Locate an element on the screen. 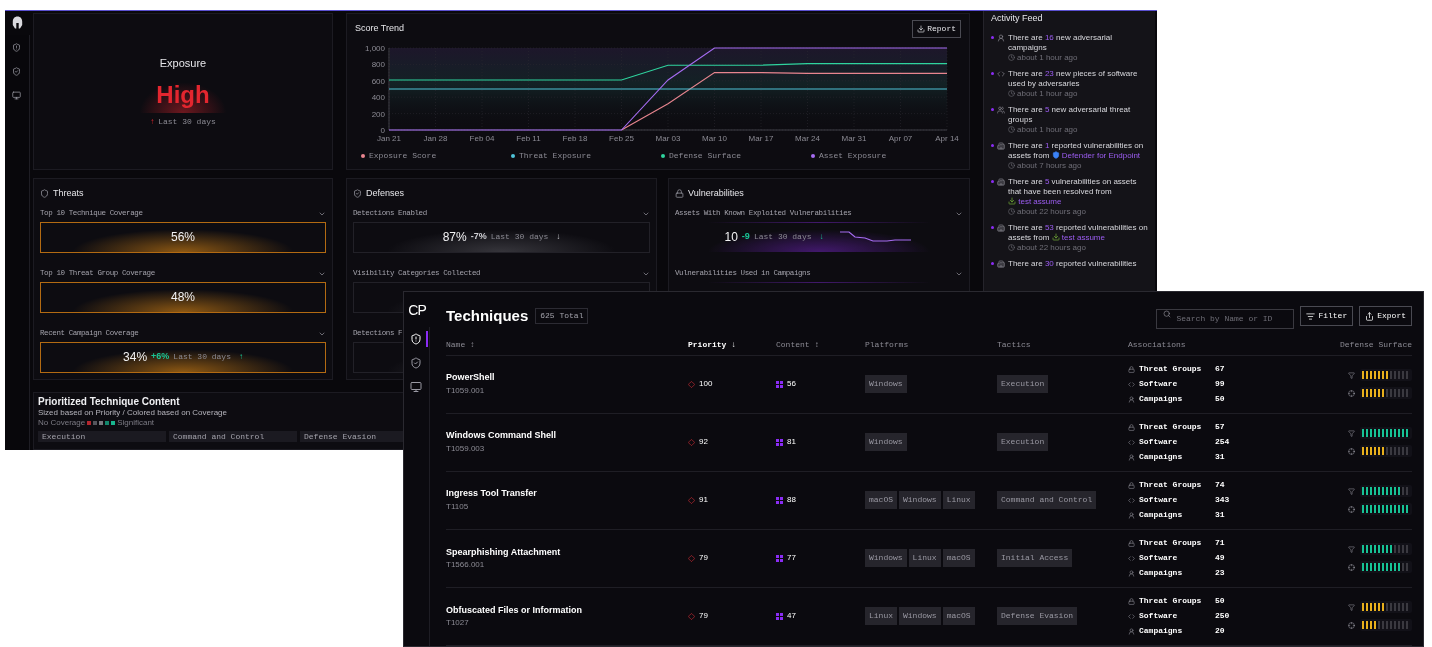  feed-time: about 22 hours ago is located at coordinates (1051, 211).